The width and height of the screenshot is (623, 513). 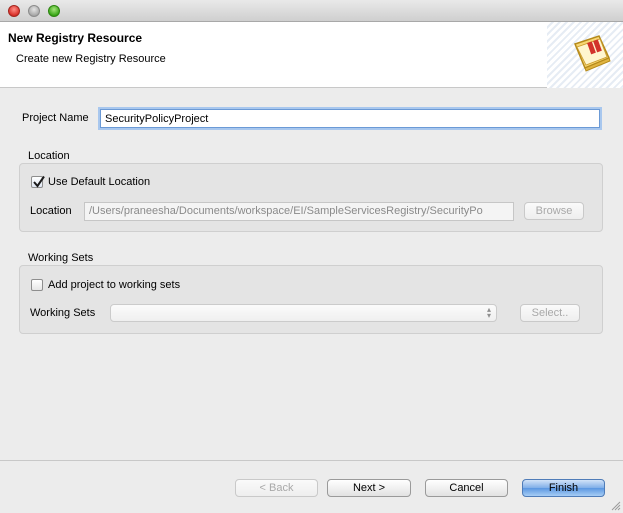 What do you see at coordinates (63, 313) in the screenshot?
I see `working-sets-label: Working Sets` at bounding box center [63, 313].